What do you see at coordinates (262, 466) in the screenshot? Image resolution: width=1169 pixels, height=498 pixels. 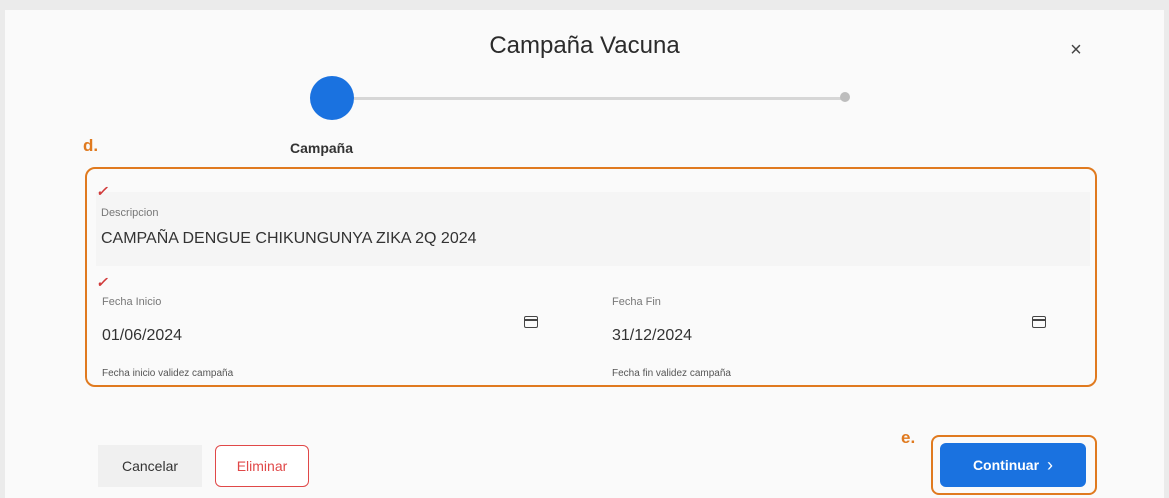 I see `delete-button: Eliminar` at bounding box center [262, 466].